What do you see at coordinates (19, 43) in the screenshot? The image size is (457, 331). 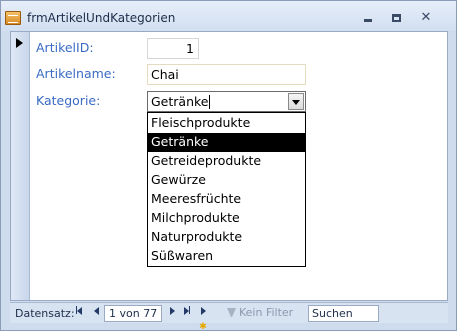 I see `current-record-icon` at bounding box center [19, 43].